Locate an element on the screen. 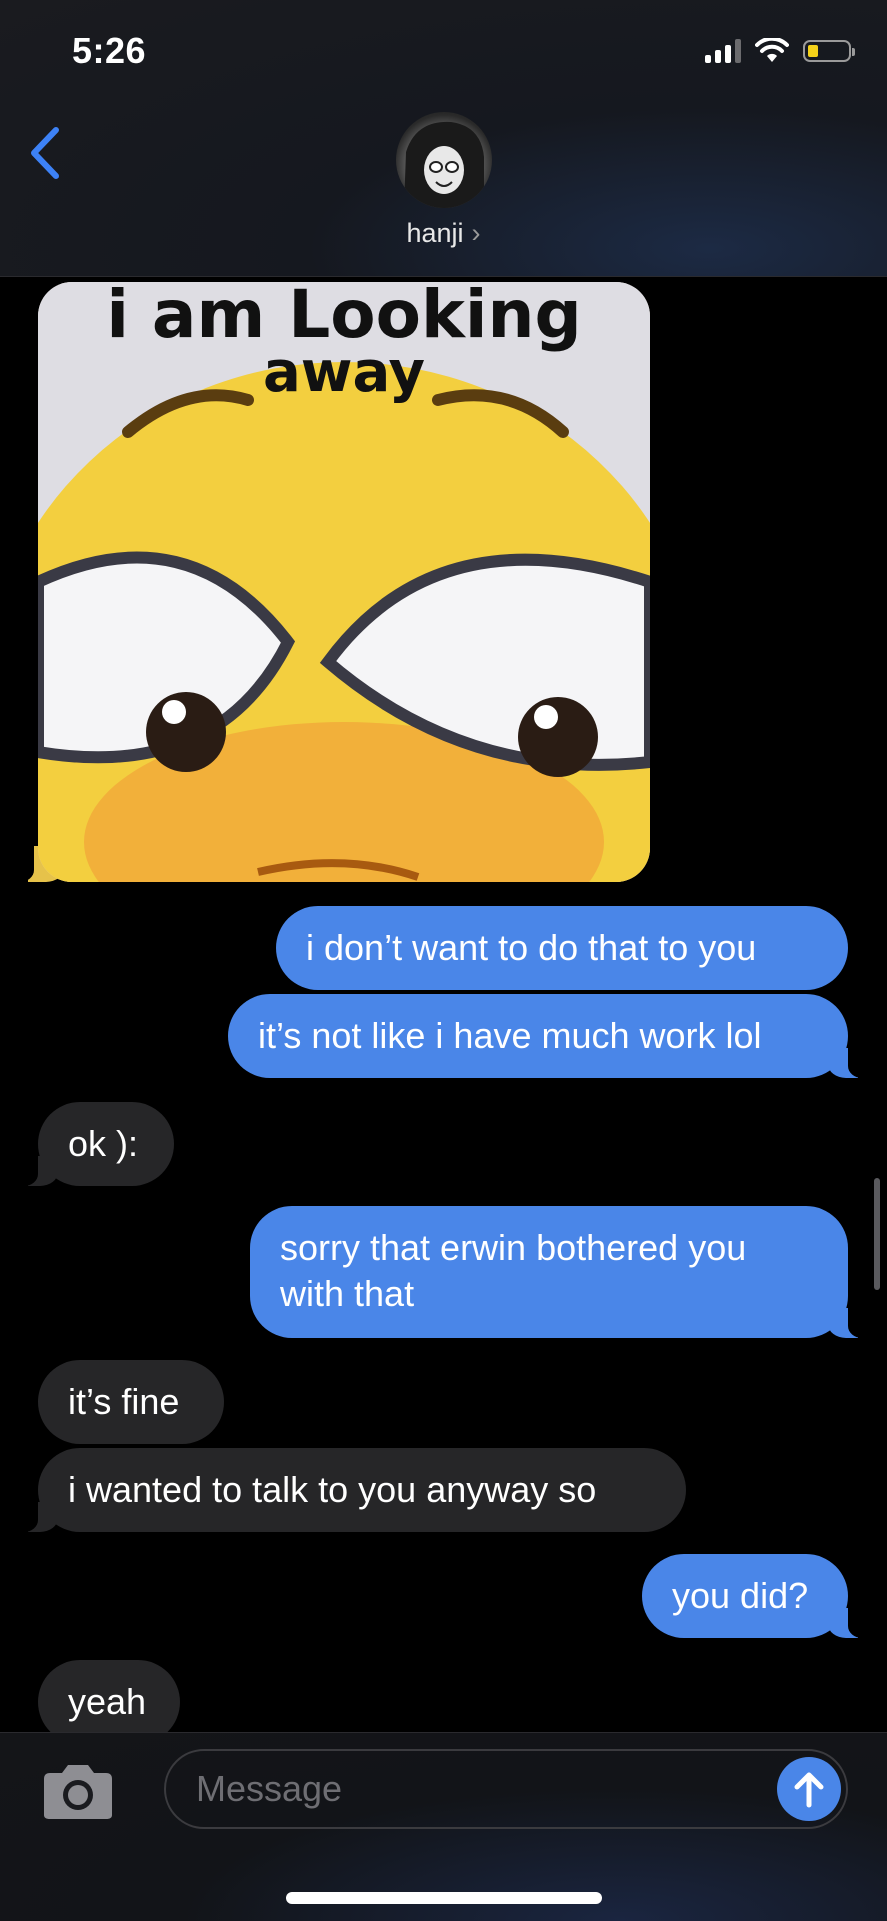 This screenshot has width=887, height=1921. back-chevron-icon is located at coordinates (47, 153).